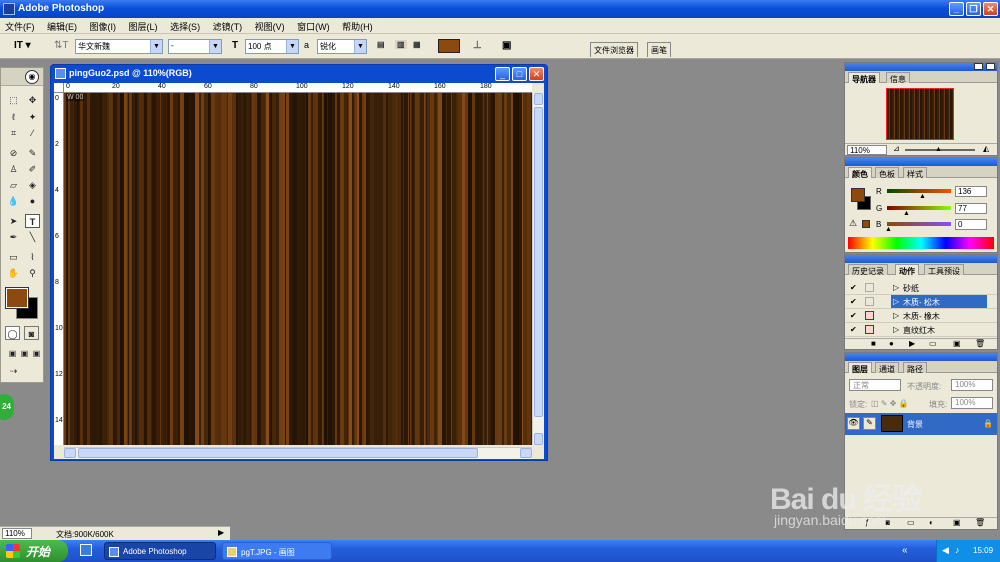 Image resolution: width=1000 pixels, height=562 pixels. What do you see at coordinates (13, 273) in the screenshot?
I see `hand-tool-icon: ✋` at bounding box center [13, 273].